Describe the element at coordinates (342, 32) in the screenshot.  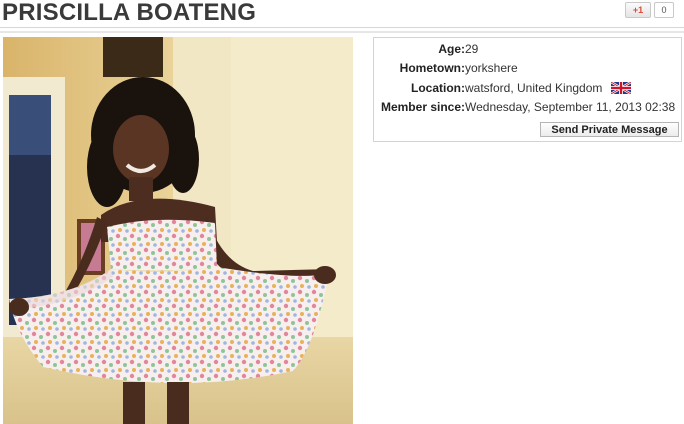
I see `header-divider-secondary` at that location.